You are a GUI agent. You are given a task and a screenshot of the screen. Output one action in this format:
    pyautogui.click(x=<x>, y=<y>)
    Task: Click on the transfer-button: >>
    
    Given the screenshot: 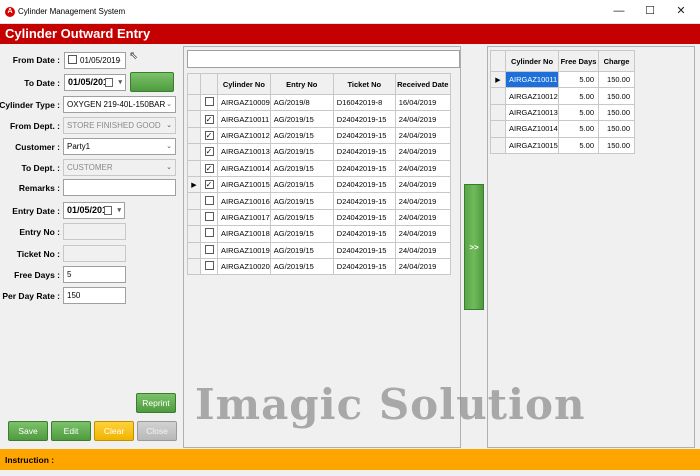 What is the action you would take?
    pyautogui.click(x=474, y=247)
    